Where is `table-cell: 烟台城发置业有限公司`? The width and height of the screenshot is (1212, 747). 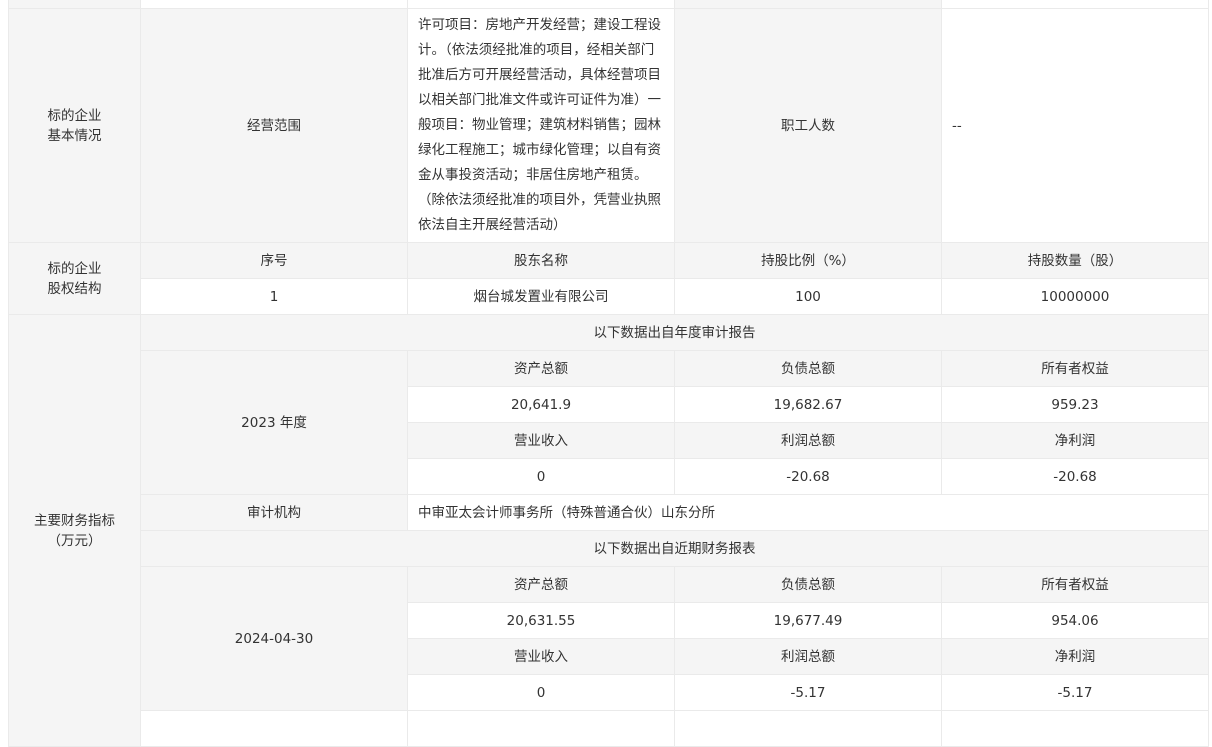
table-cell: 烟台城发置业有限公司 is located at coordinates (541, 296).